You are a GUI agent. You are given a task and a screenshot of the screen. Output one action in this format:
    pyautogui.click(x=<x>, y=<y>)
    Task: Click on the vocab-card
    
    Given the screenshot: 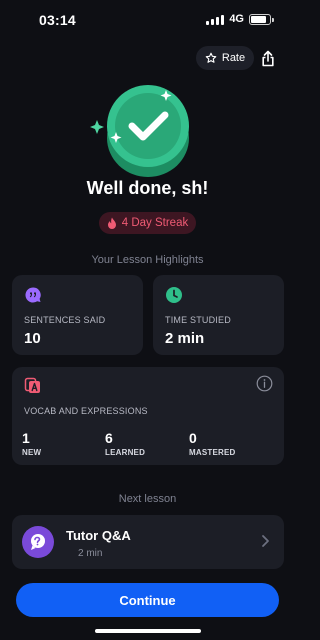 What is the action you would take?
    pyautogui.click(x=148, y=416)
    